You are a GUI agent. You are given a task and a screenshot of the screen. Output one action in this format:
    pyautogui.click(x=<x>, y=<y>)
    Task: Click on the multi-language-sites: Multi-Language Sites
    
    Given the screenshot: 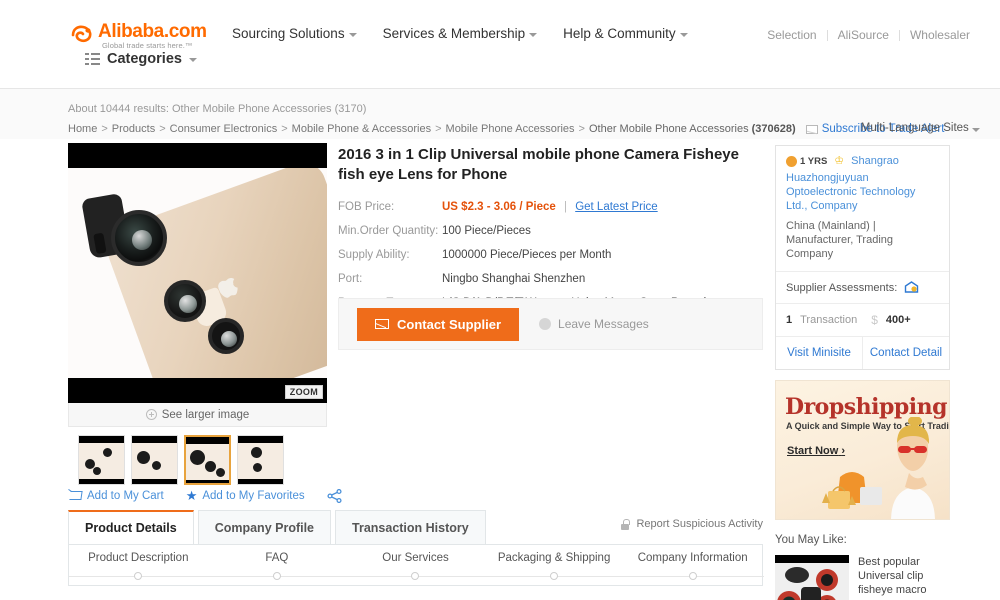 What is the action you would take?
    pyautogui.click(x=920, y=128)
    